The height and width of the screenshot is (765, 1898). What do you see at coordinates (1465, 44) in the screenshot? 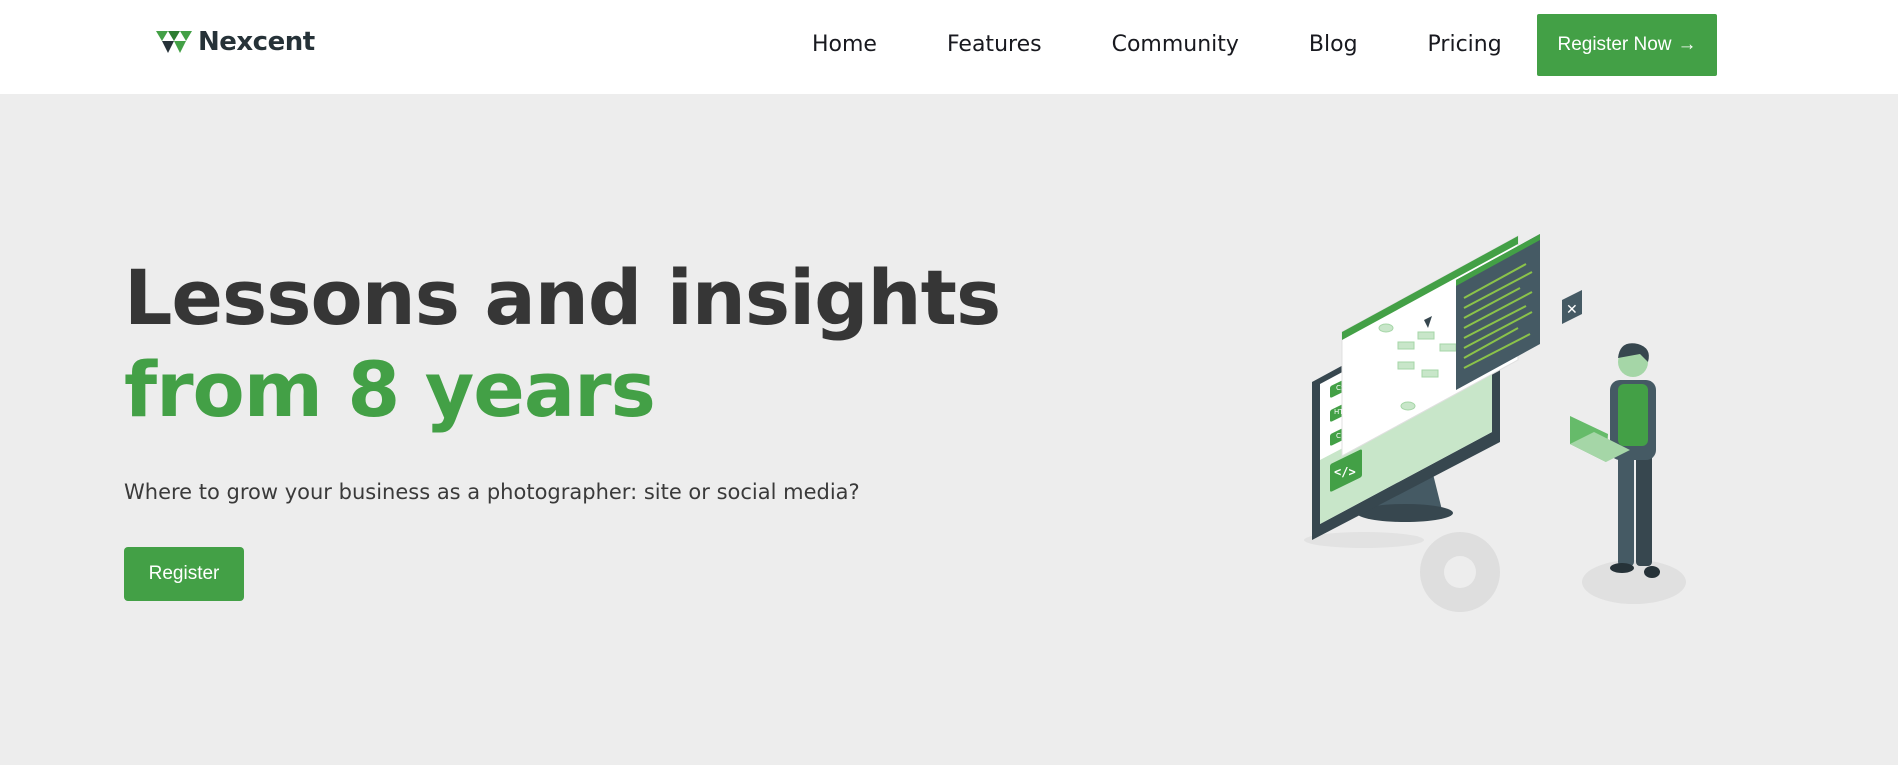
I see `nav-link-pricing: Pricing` at bounding box center [1465, 44].